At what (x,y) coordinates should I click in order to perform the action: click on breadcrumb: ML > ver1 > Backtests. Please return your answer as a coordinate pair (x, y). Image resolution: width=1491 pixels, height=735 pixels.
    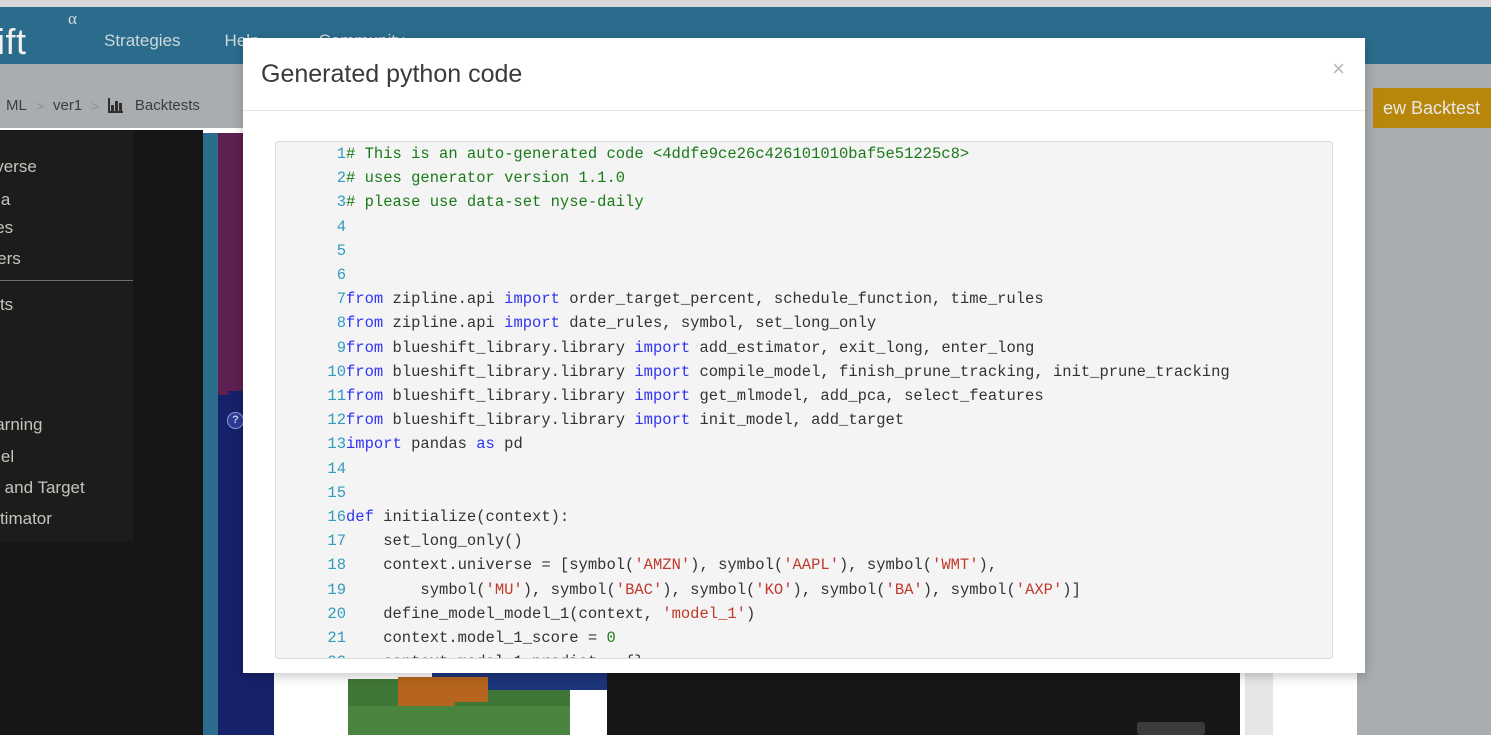
    Looking at the image, I should click on (103, 105).